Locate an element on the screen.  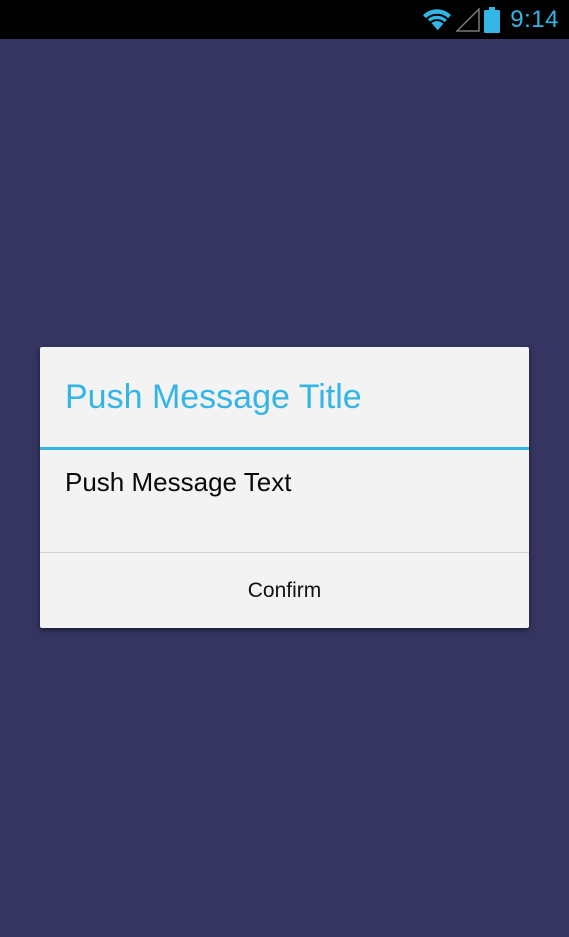
dialog-message: Push Message Text is located at coordinates (178, 482).